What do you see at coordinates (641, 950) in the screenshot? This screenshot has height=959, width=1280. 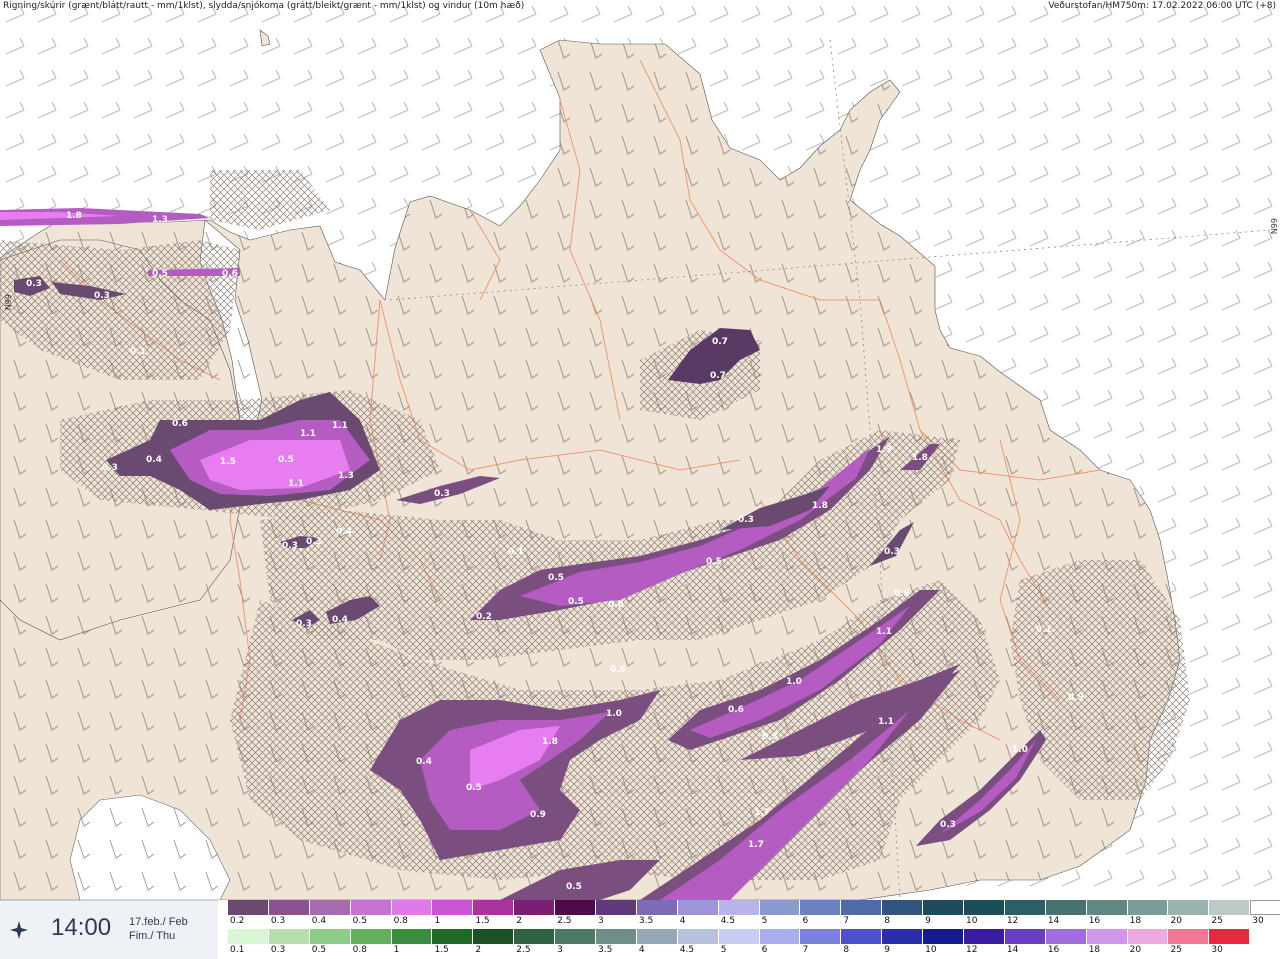 I see `rain-legend-label: 4` at bounding box center [641, 950].